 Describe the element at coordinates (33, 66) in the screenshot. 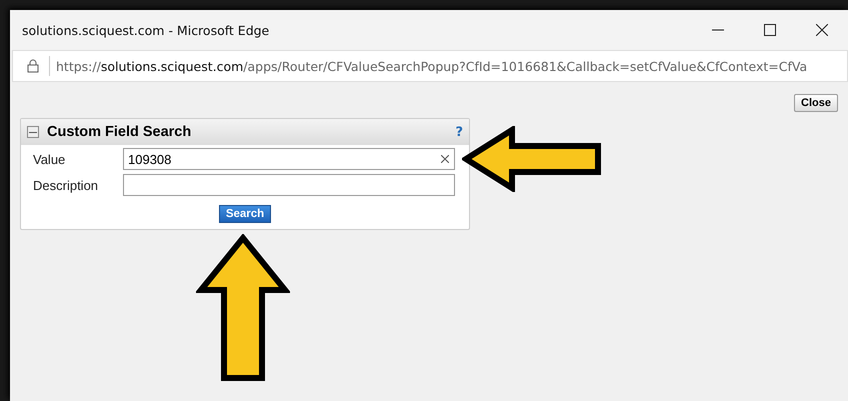

I see `lock-icon` at that location.